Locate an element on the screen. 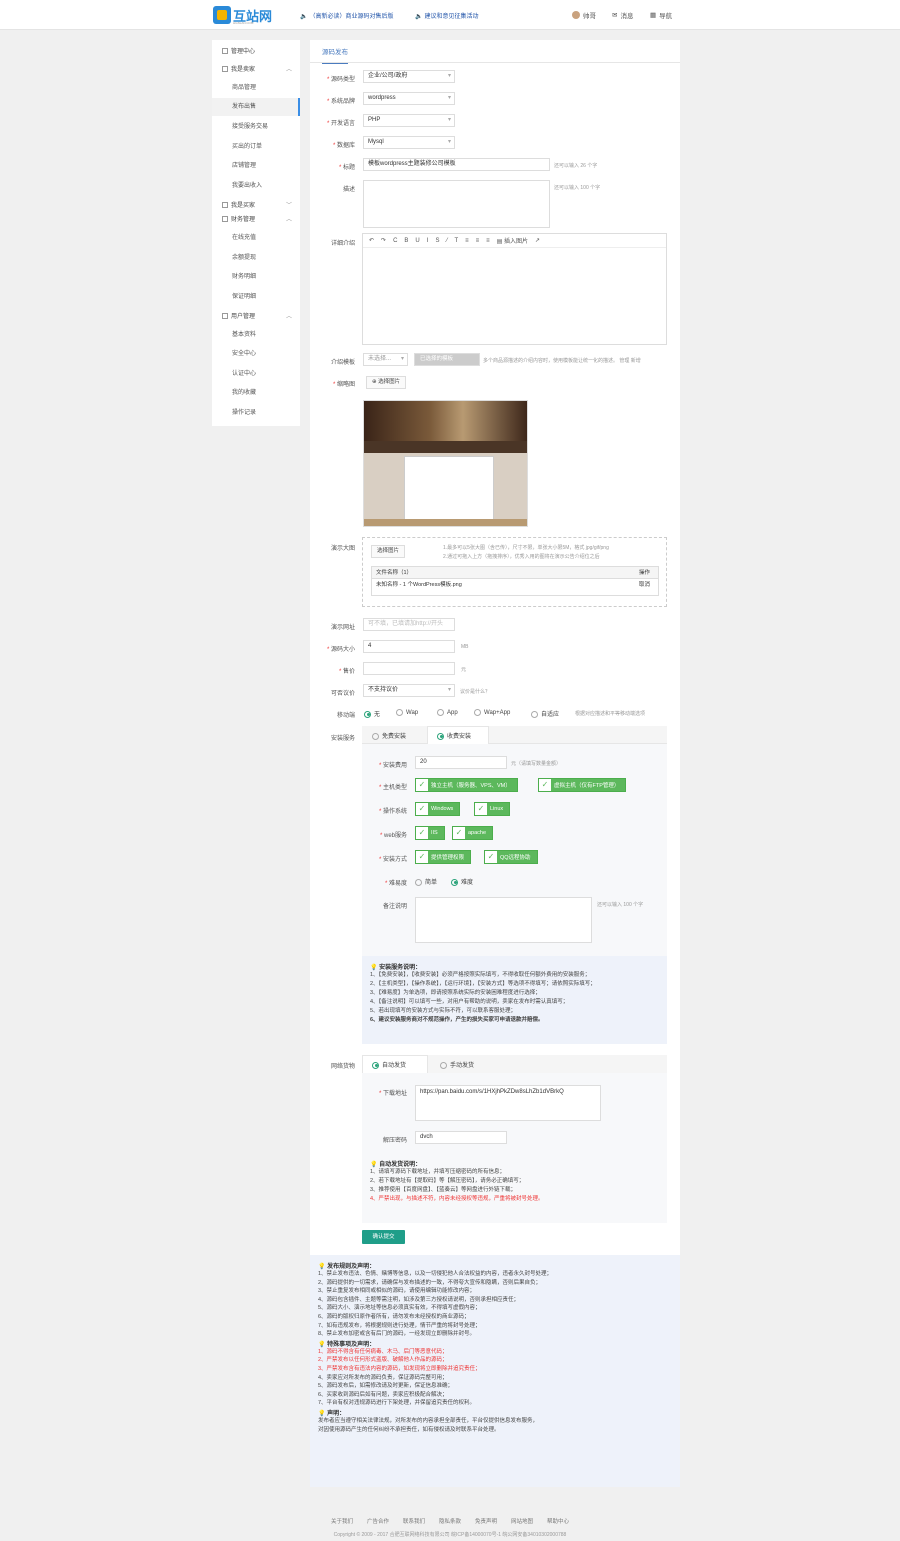  footer-link: 帮助中心 is located at coordinates (558, 1521).